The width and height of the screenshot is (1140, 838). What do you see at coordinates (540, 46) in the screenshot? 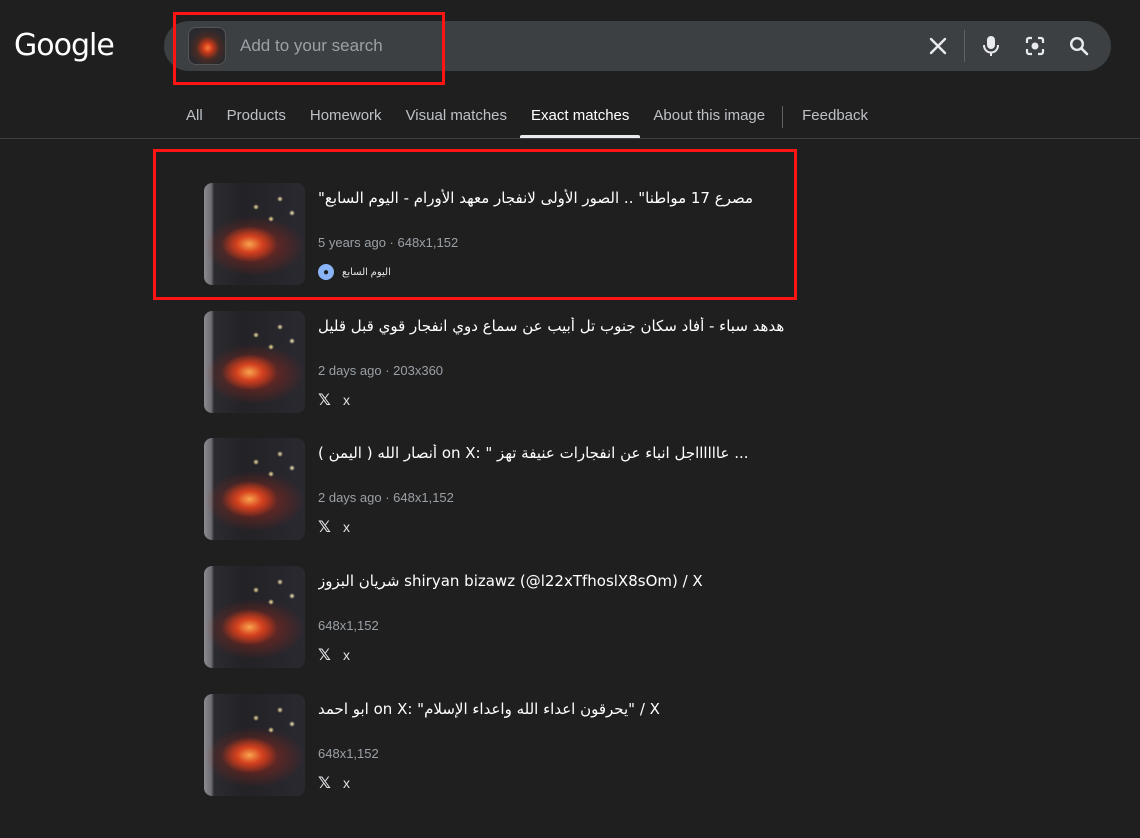
I see `search-input` at bounding box center [540, 46].